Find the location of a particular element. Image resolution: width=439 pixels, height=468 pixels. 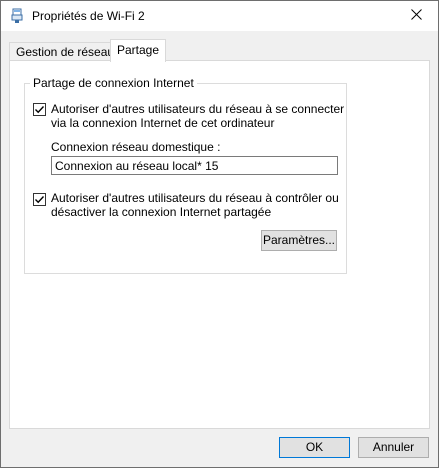

tab-gestion-reseau: Gestion de réseau is located at coordinates (65, 51).